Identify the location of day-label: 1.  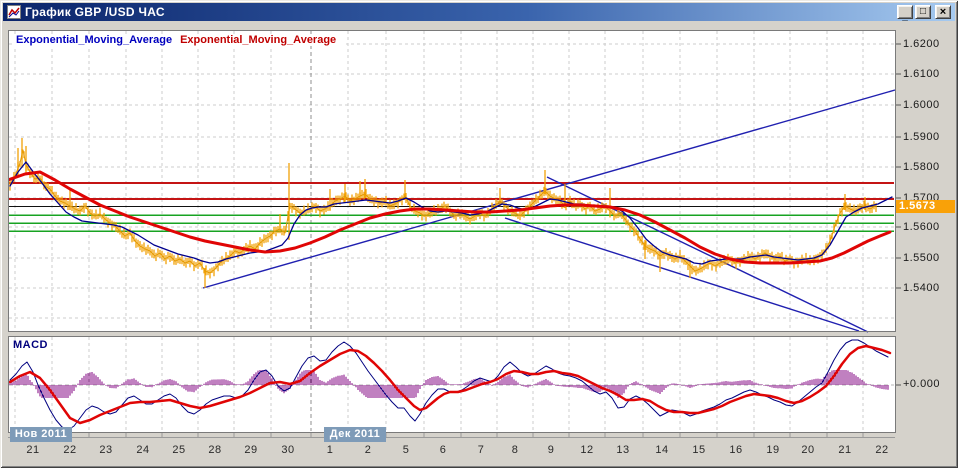
(330, 450).